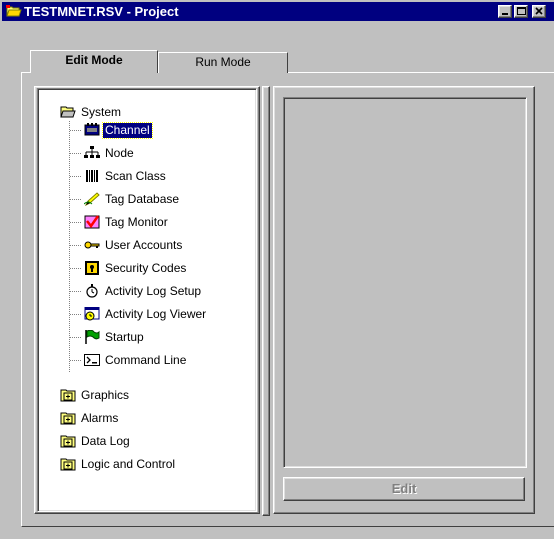 This screenshot has height=539, width=554. What do you see at coordinates (14, 11) in the screenshot?
I see `project-folder-icon` at bounding box center [14, 11].